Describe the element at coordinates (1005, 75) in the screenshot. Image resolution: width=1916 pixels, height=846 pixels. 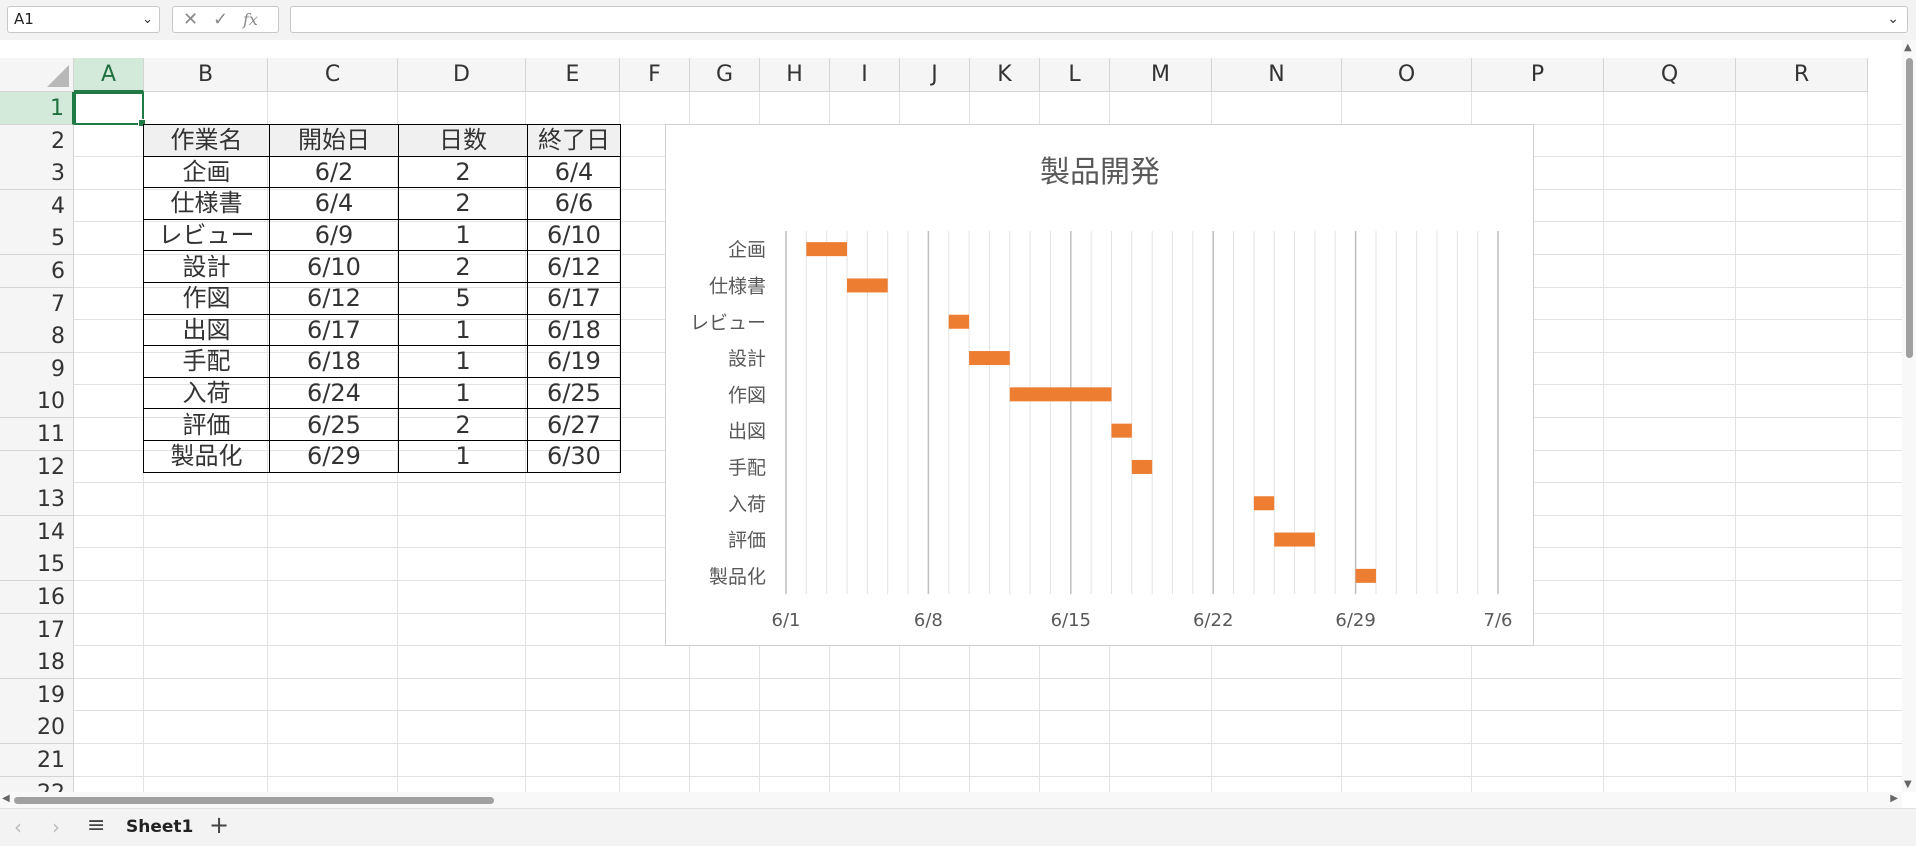
I see `column-header-k: K` at that location.